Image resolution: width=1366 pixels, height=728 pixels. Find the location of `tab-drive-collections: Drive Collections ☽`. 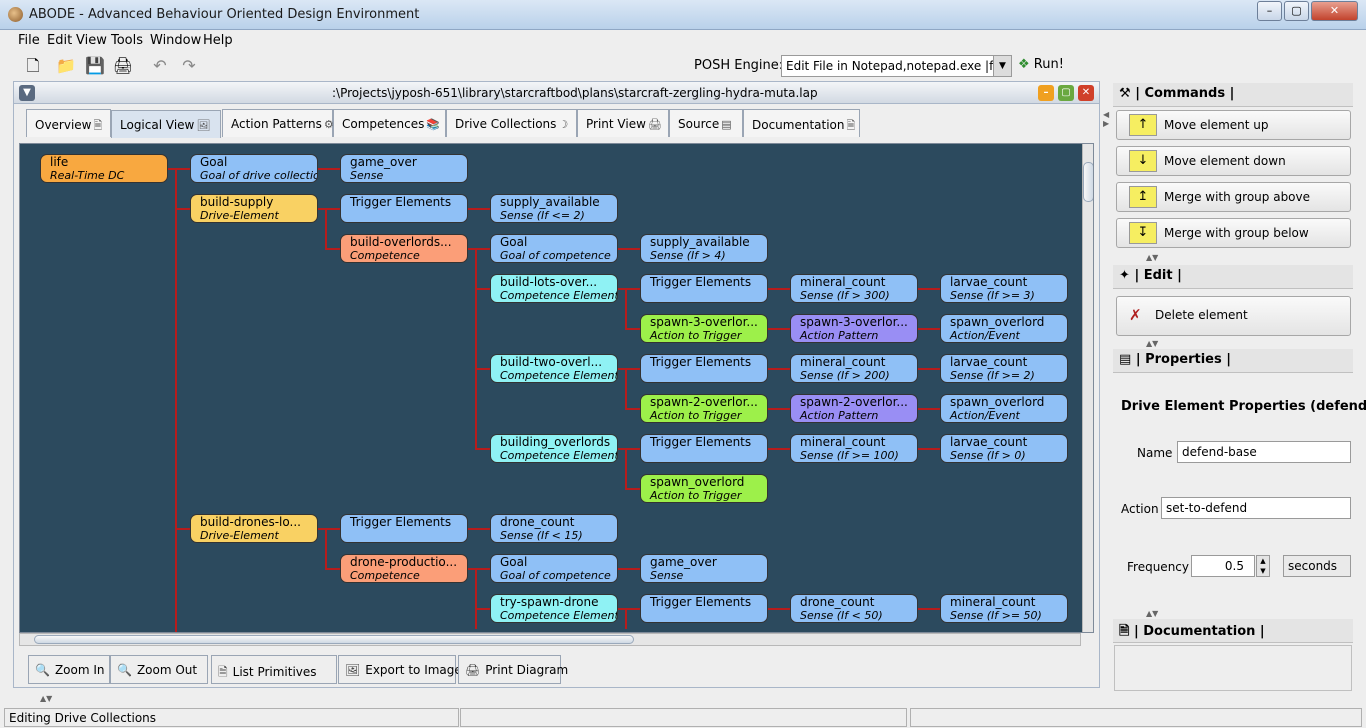

tab-drive-collections: Drive Collections ☽ is located at coordinates (511, 123).